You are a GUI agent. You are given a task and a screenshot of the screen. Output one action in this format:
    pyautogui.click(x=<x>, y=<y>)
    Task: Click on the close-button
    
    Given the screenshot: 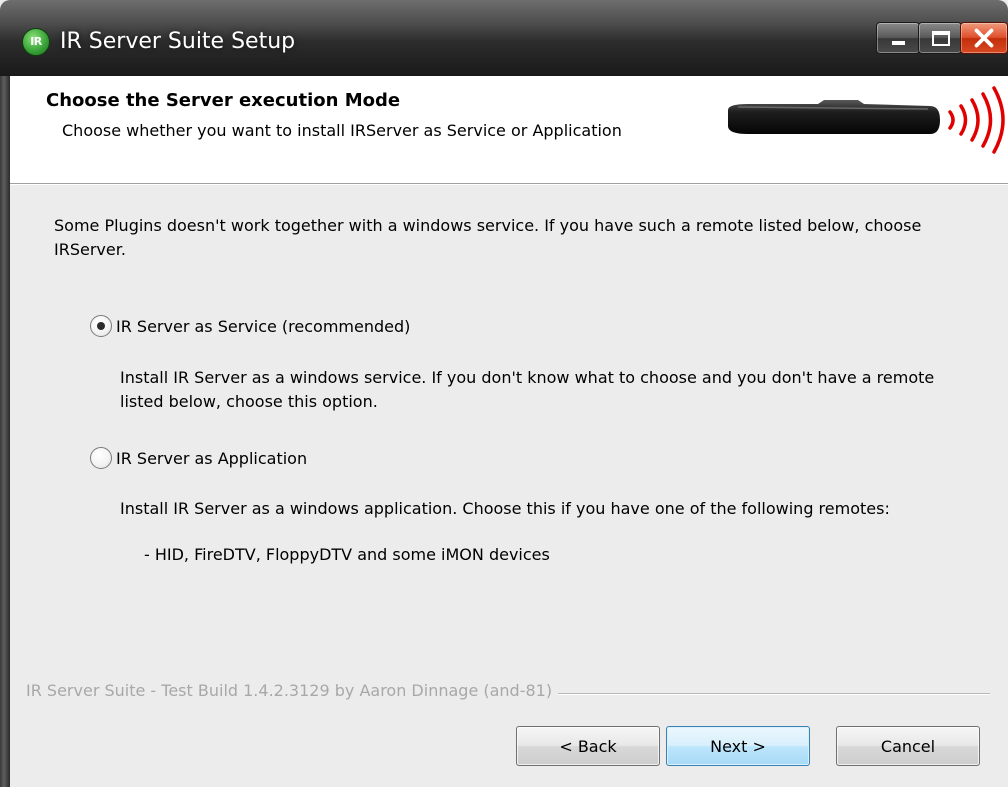 What is the action you would take?
    pyautogui.click(x=984, y=38)
    